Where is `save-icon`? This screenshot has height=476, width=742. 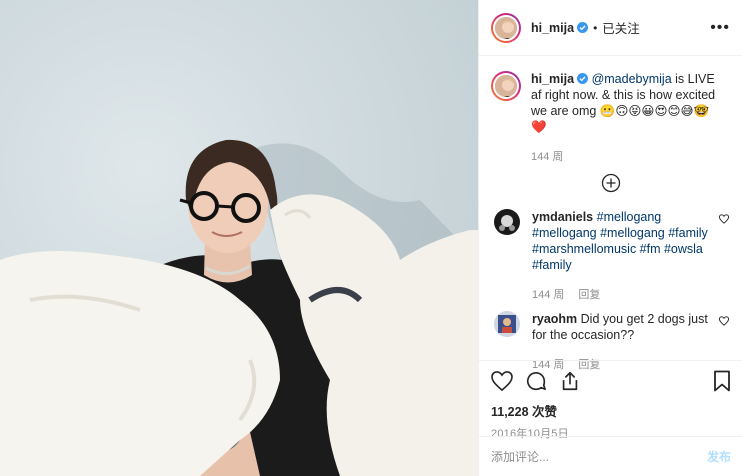
save-icon is located at coordinates (722, 381).